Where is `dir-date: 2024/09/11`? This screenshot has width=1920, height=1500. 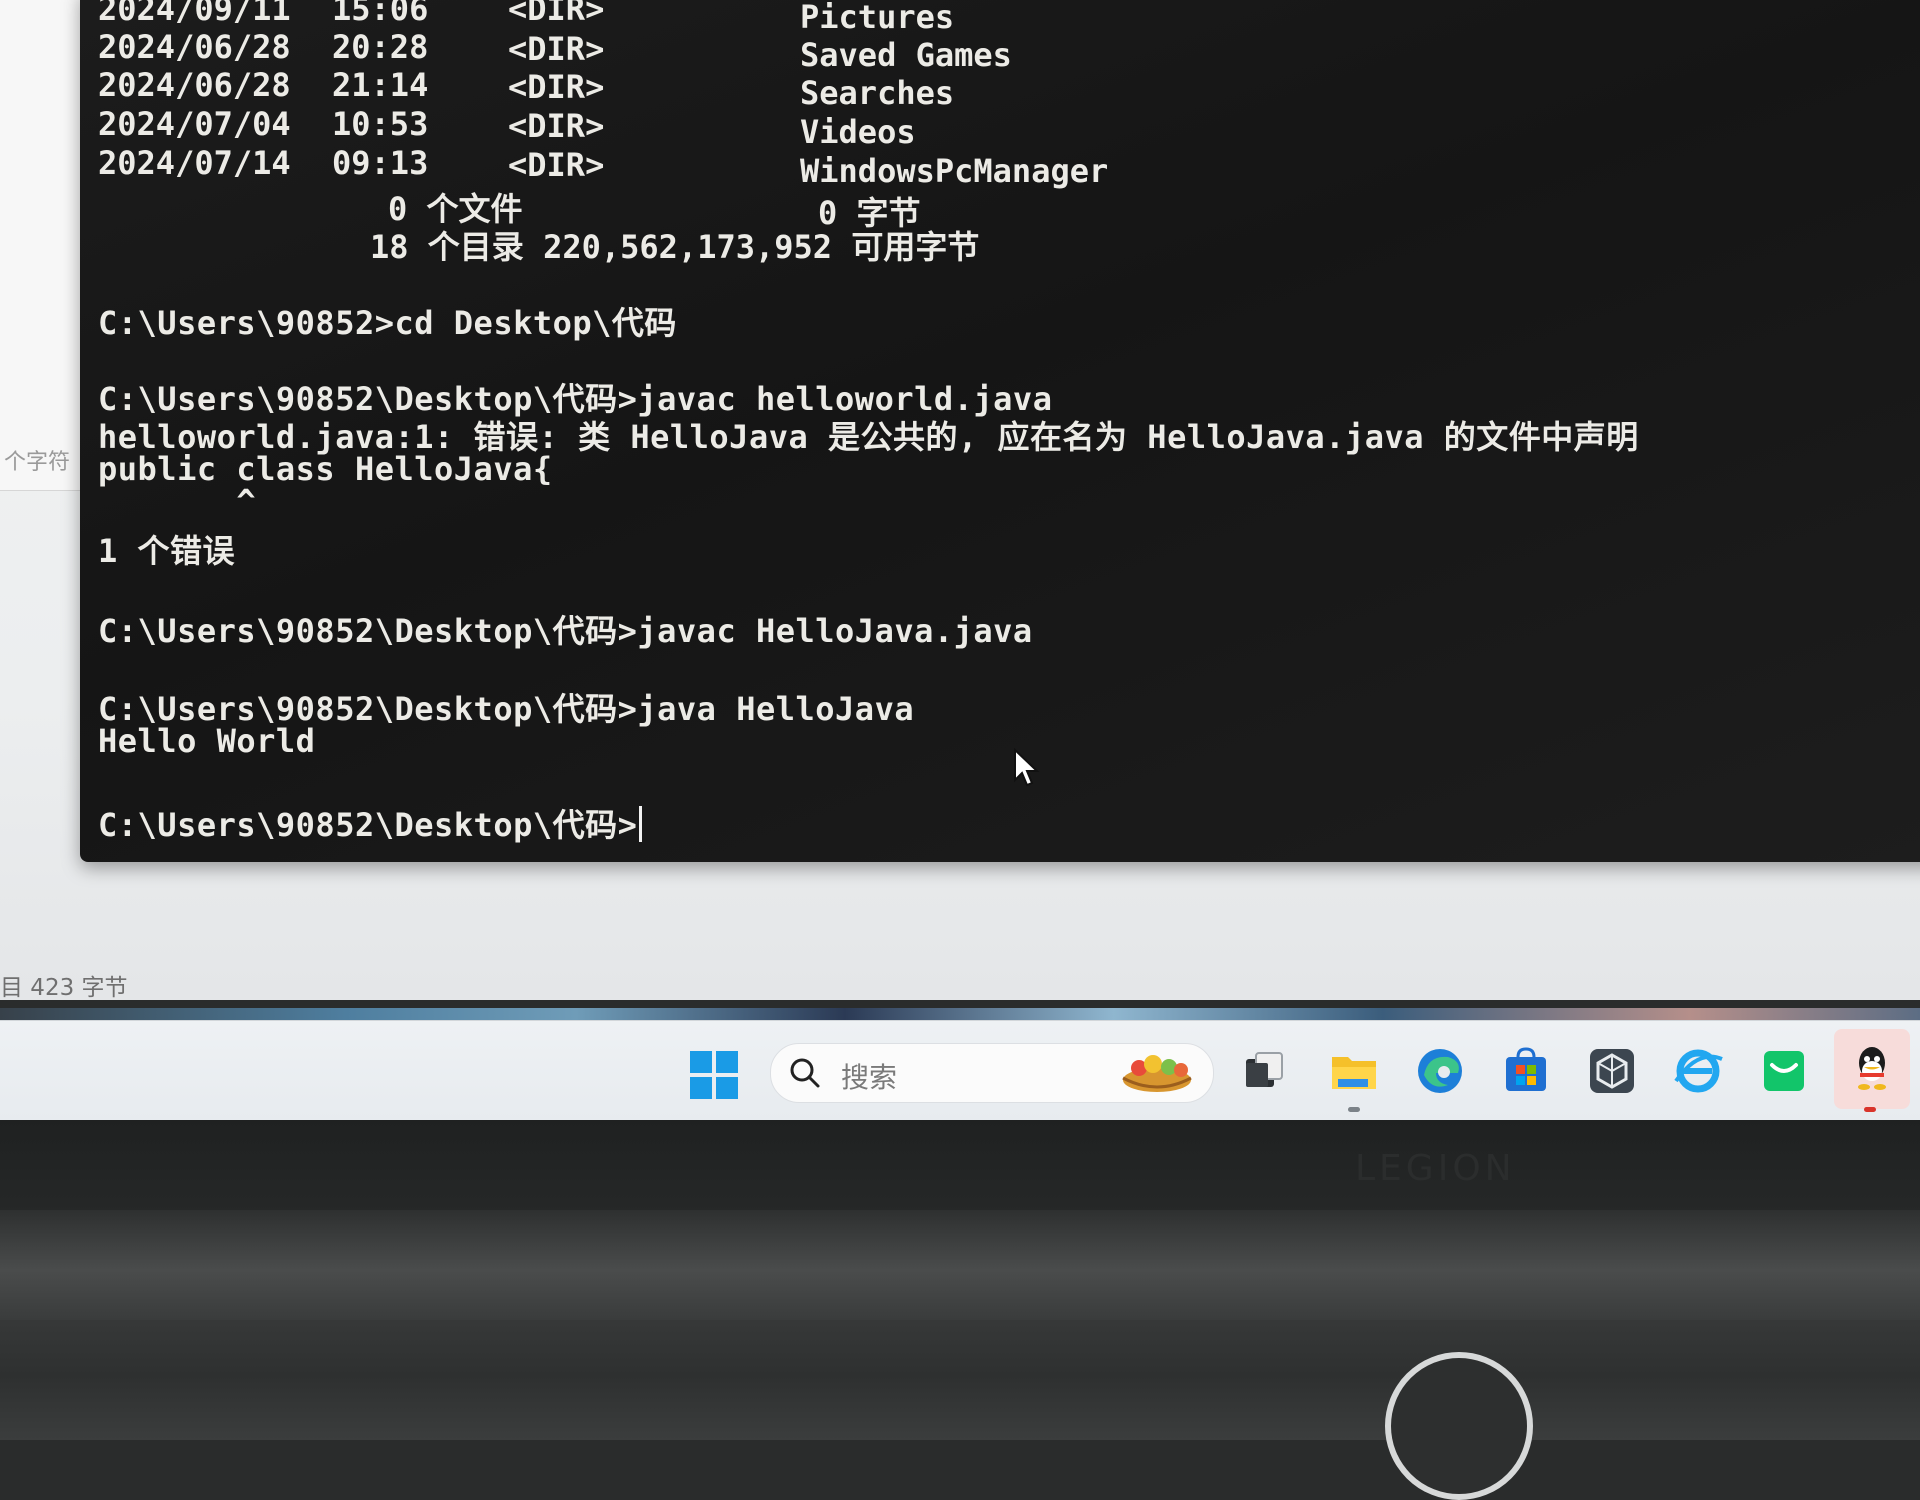
dir-date: 2024/09/11 is located at coordinates (194, 14).